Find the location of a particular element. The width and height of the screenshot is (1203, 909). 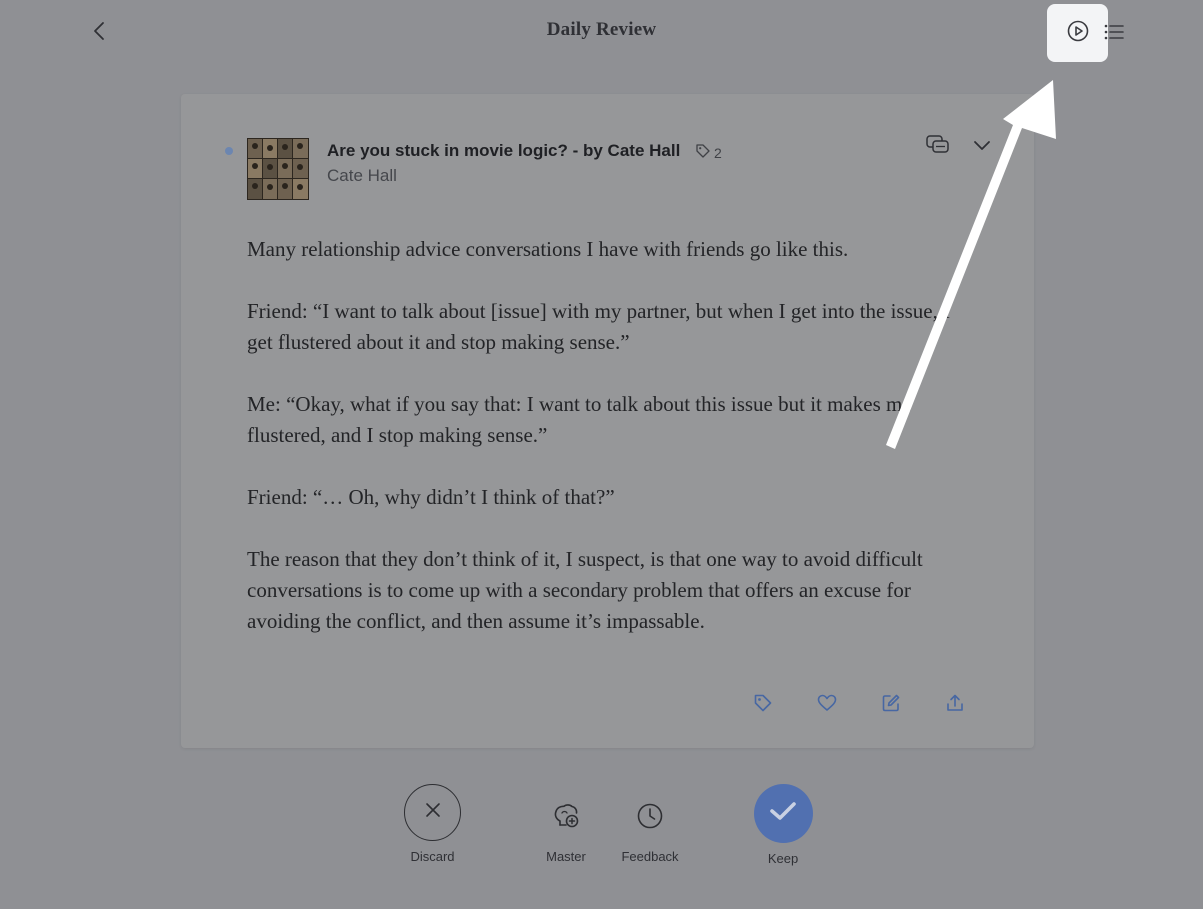

edit-icon is located at coordinates (891, 705).